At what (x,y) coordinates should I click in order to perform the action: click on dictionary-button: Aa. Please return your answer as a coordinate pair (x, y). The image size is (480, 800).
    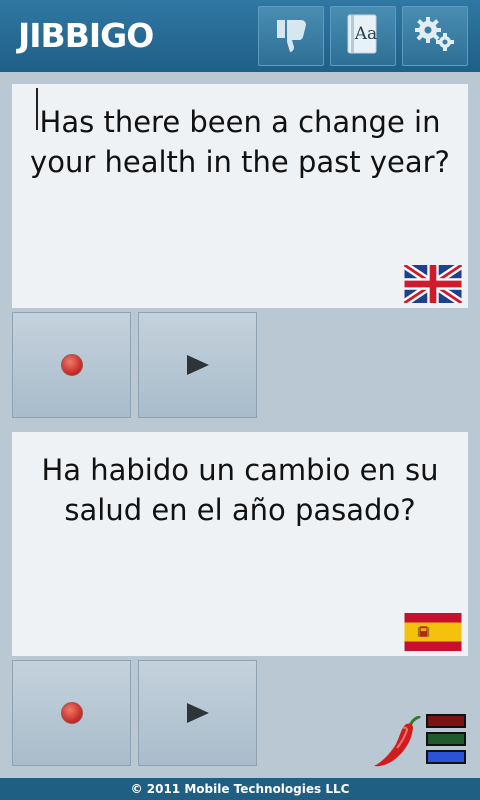
    Looking at the image, I should click on (363, 36).